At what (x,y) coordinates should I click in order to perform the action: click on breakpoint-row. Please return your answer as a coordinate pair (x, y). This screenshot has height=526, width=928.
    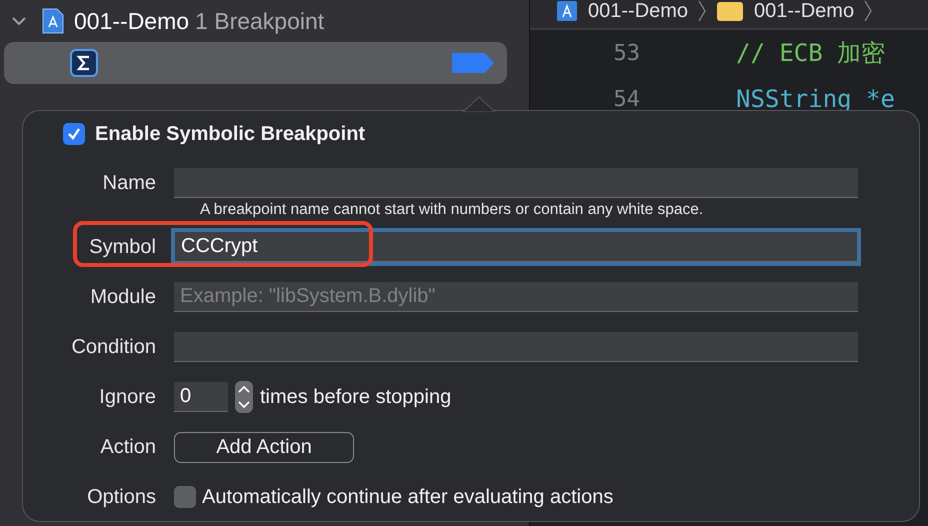
    Looking at the image, I should click on (255, 63).